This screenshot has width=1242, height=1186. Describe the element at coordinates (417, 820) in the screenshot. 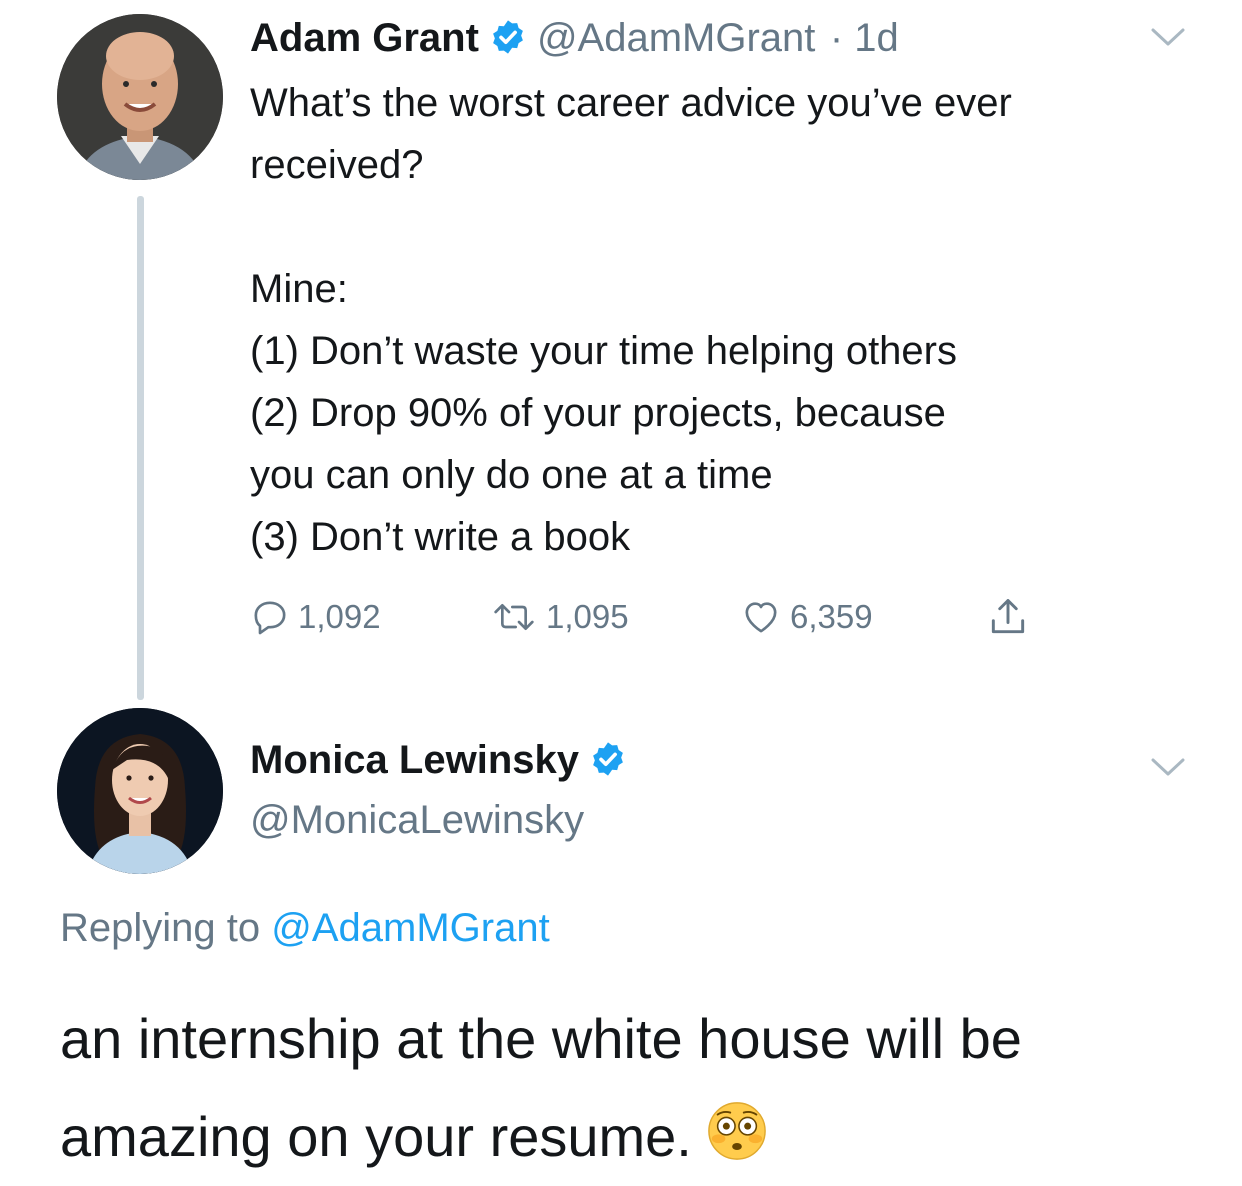

I see `author-handle: @MonicaLewinsky` at that location.